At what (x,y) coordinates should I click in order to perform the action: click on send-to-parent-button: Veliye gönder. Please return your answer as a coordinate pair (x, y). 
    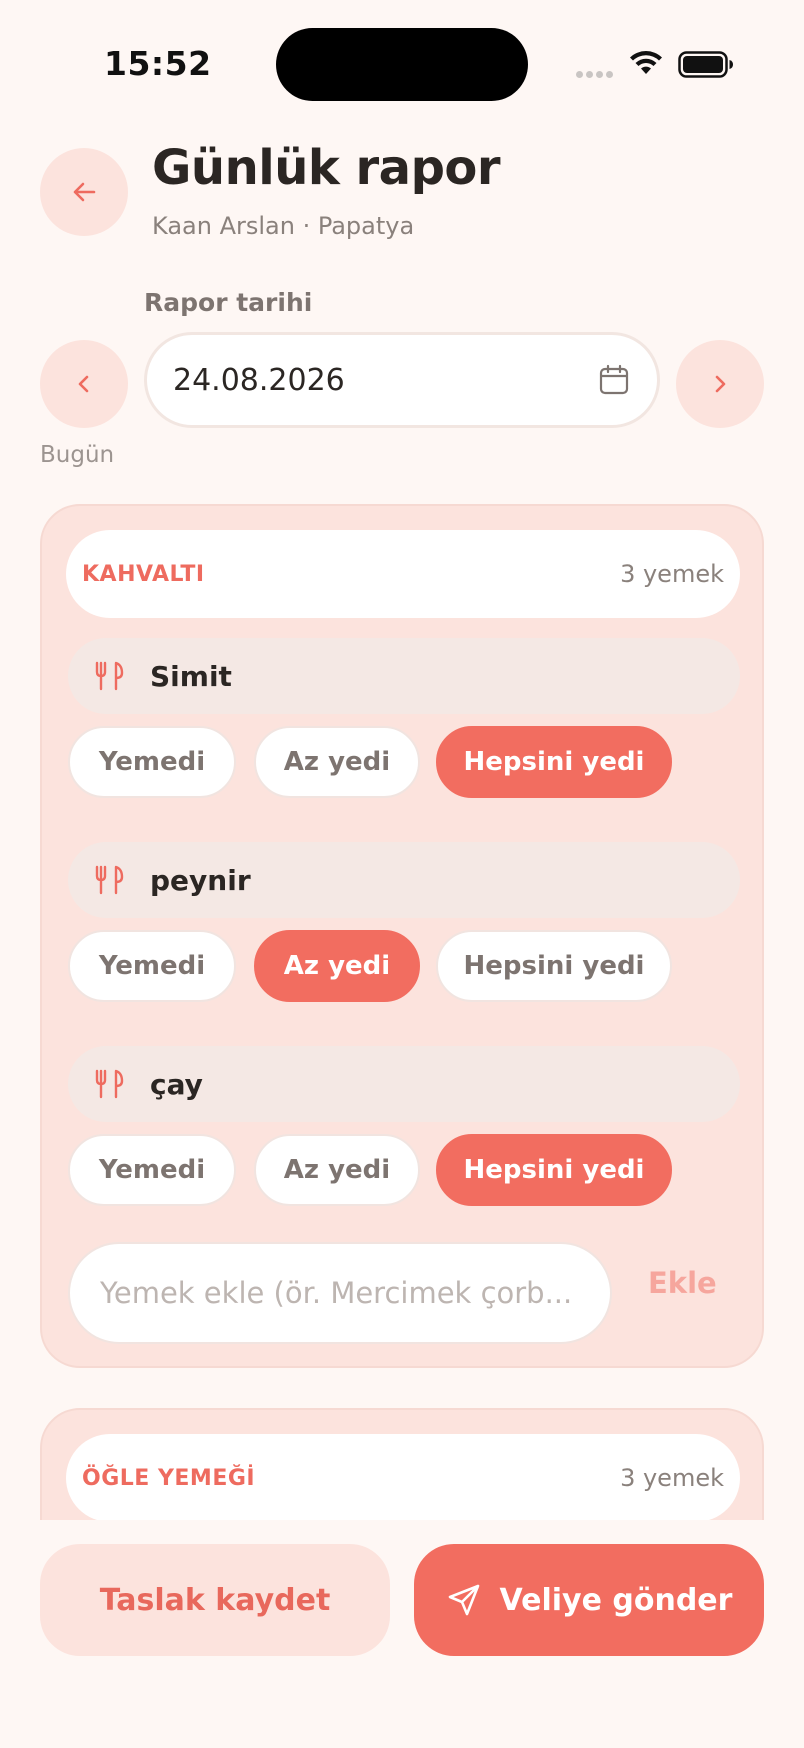
    Looking at the image, I should click on (589, 1600).